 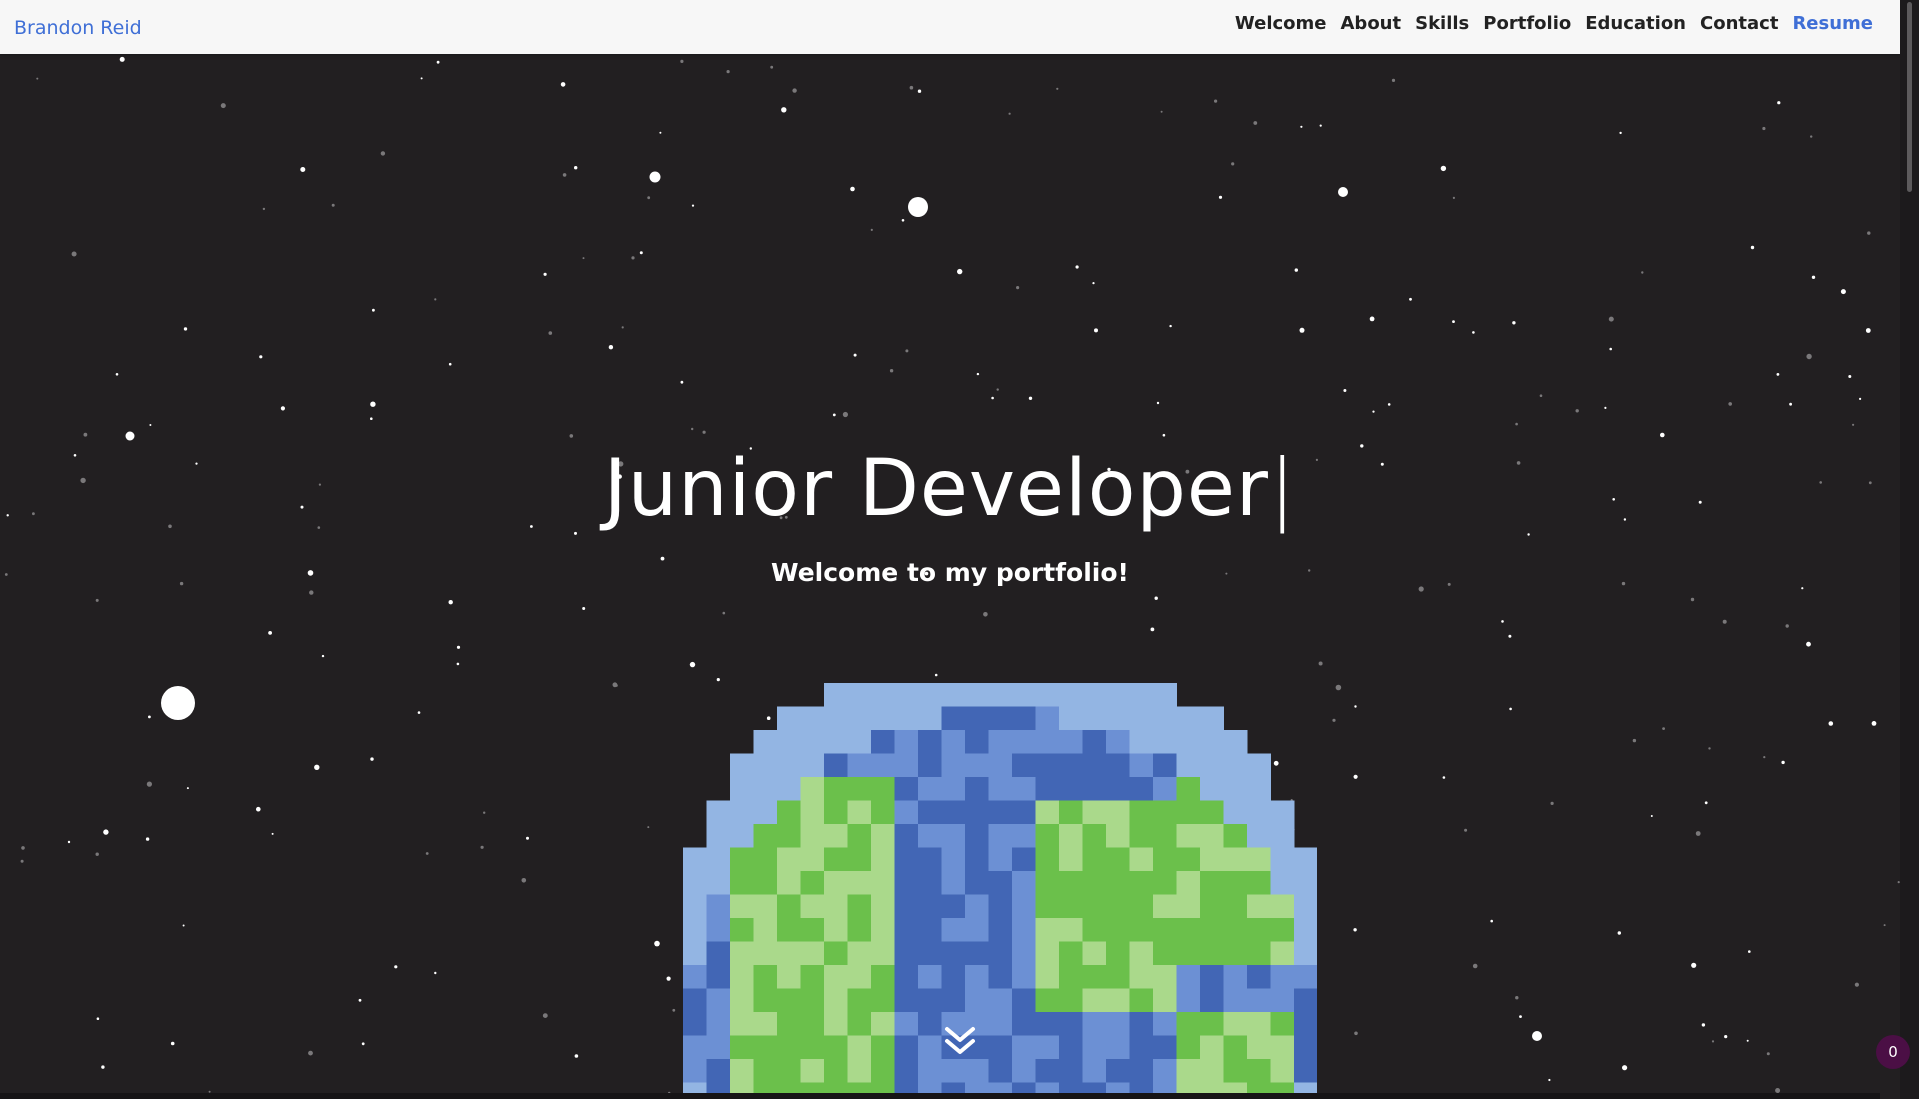 I want to click on nav-link-skills: Skills, so click(x=1442, y=24).